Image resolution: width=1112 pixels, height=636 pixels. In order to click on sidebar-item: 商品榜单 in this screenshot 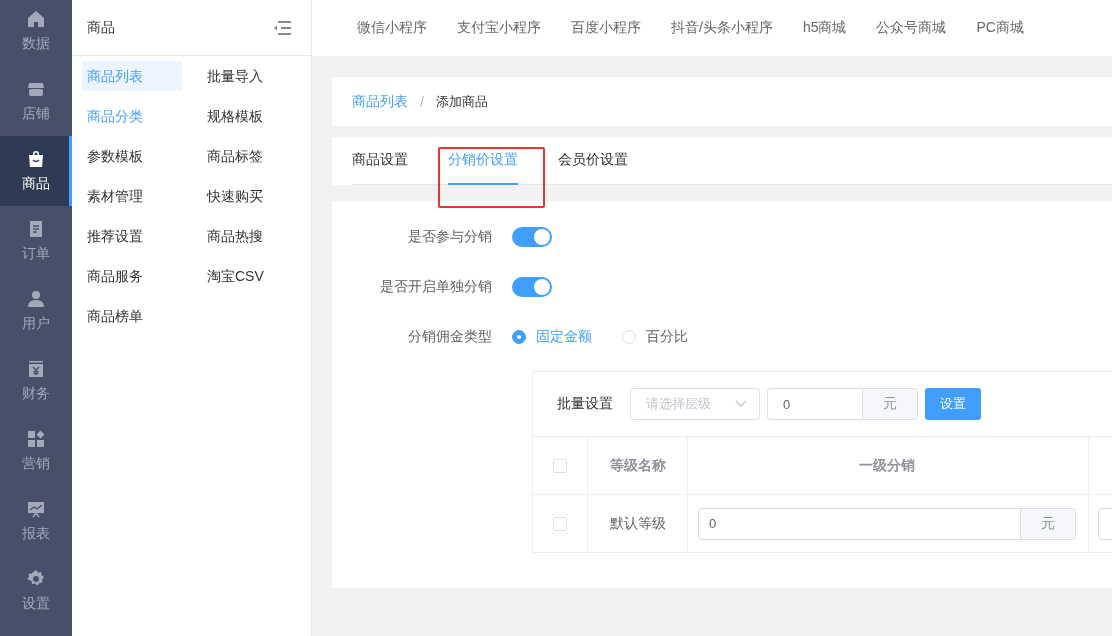, I will do `click(132, 316)`.